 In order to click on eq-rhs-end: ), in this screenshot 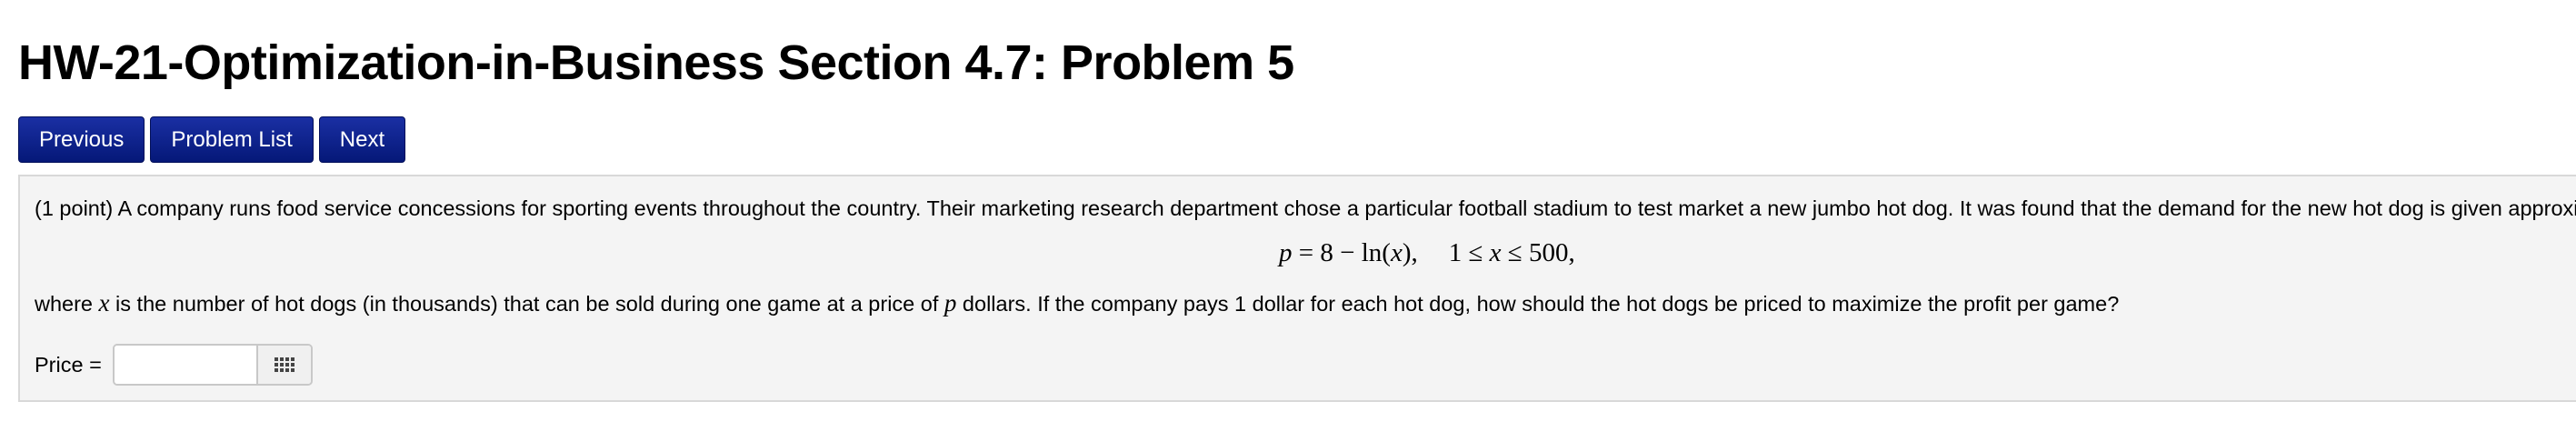, I will do `click(1410, 252)`.